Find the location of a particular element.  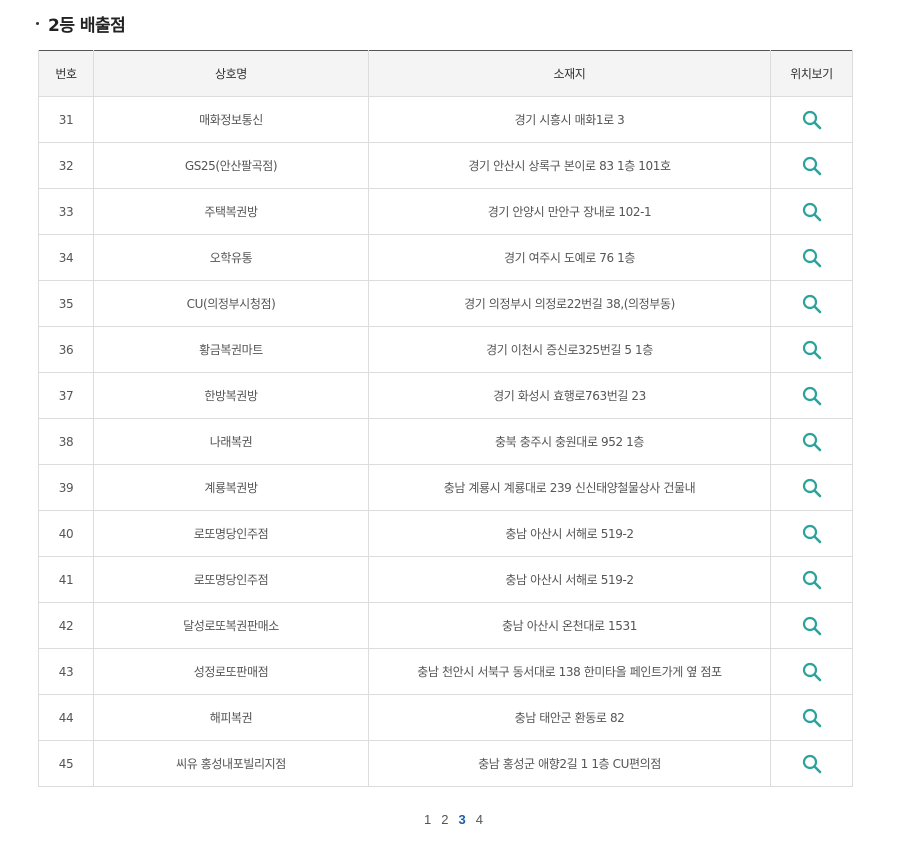

row-address: 경기 여주시 도예로 76 1층 is located at coordinates (569, 257).